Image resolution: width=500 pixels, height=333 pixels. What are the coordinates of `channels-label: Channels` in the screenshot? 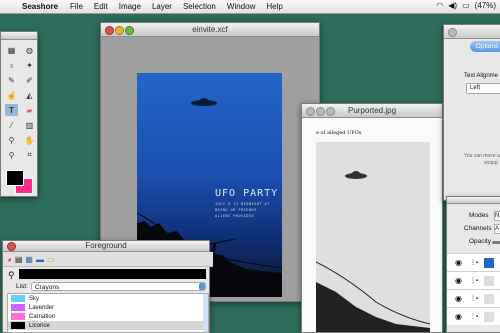 It's located at (478, 228).